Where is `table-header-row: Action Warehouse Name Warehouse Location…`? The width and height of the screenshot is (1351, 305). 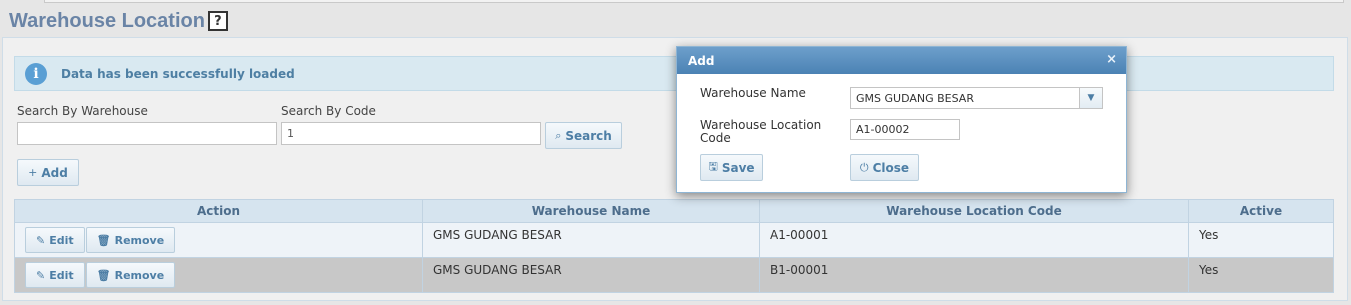
table-header-row: Action Warehouse Name Warehouse Location… is located at coordinates (674, 211).